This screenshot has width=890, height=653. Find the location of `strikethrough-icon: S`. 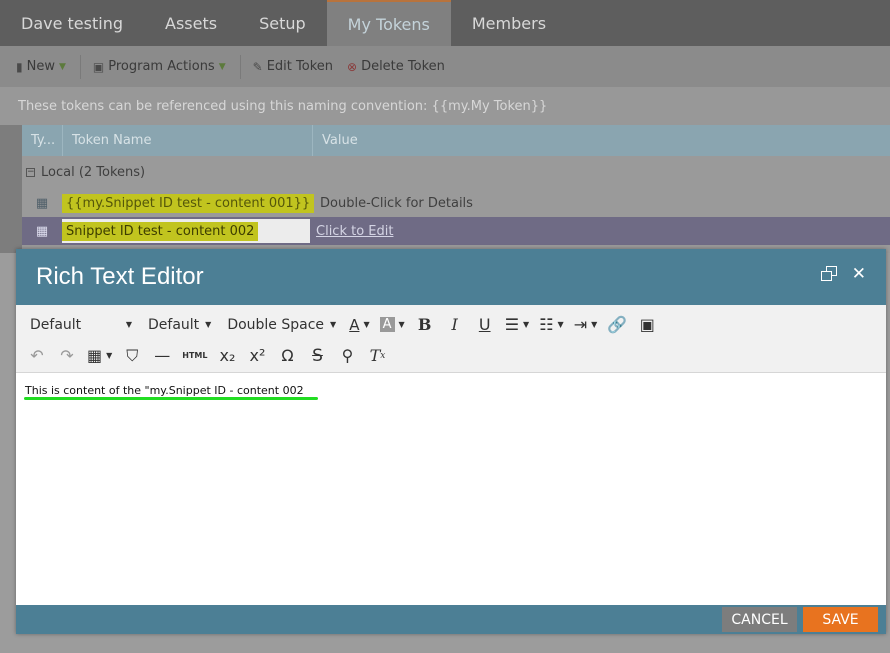

strikethrough-icon: S is located at coordinates (318, 356).